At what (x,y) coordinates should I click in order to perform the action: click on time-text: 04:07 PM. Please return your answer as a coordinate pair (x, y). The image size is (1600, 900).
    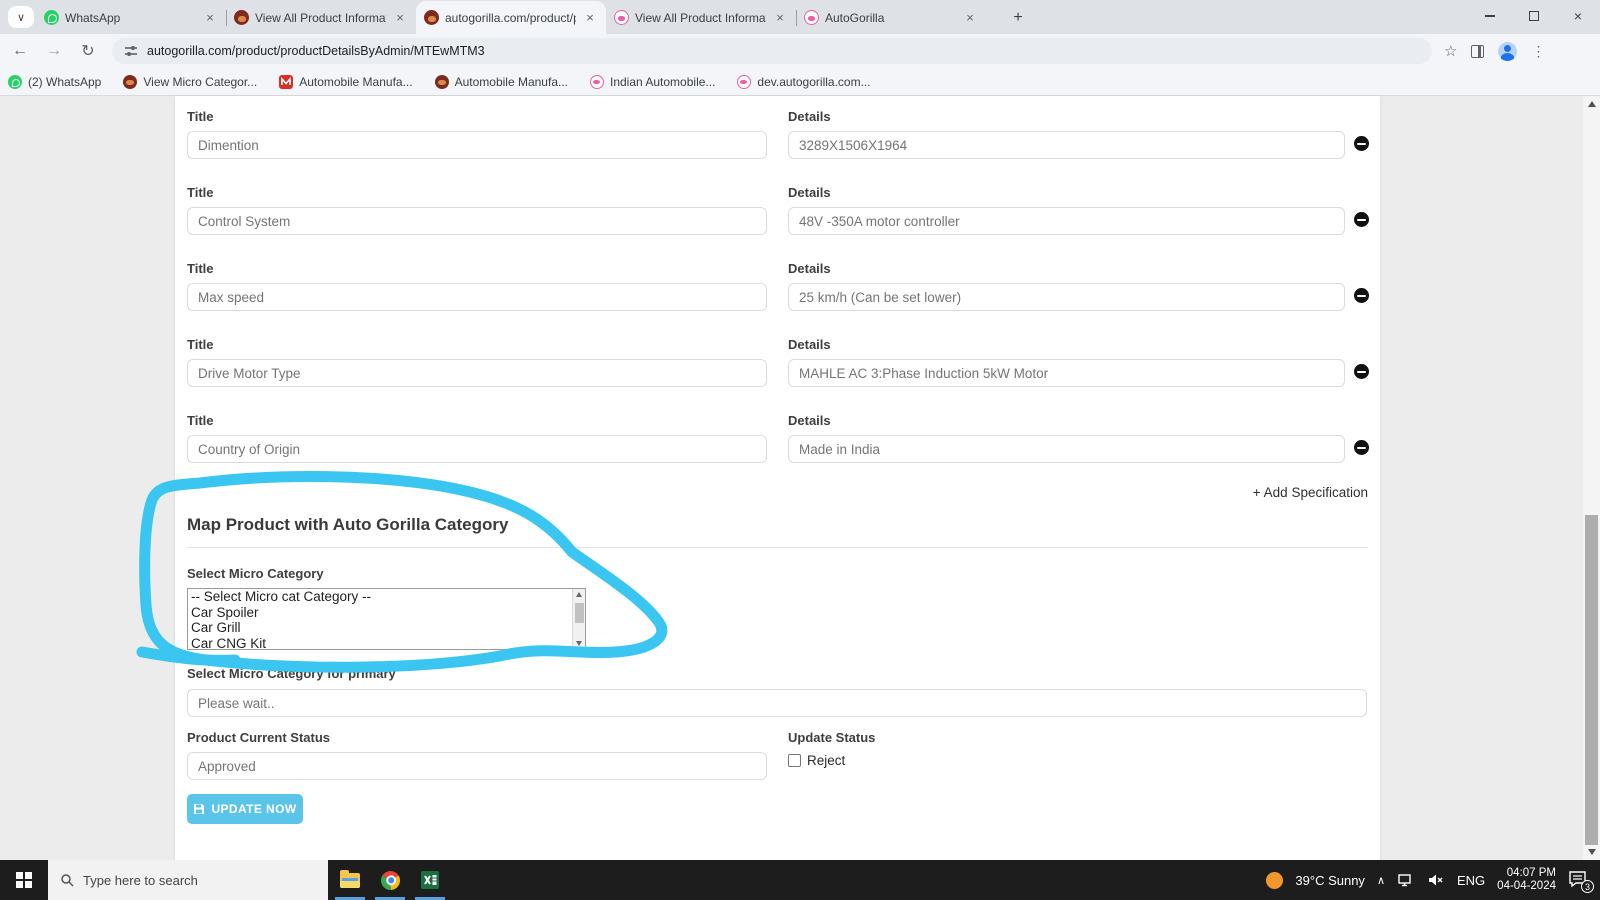
    Looking at the image, I should click on (1531, 873).